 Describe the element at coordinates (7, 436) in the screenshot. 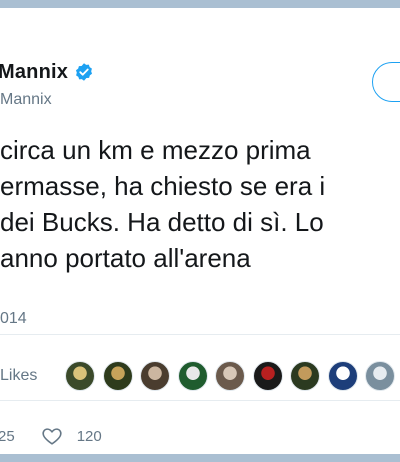

I see `reply-count: 25` at that location.